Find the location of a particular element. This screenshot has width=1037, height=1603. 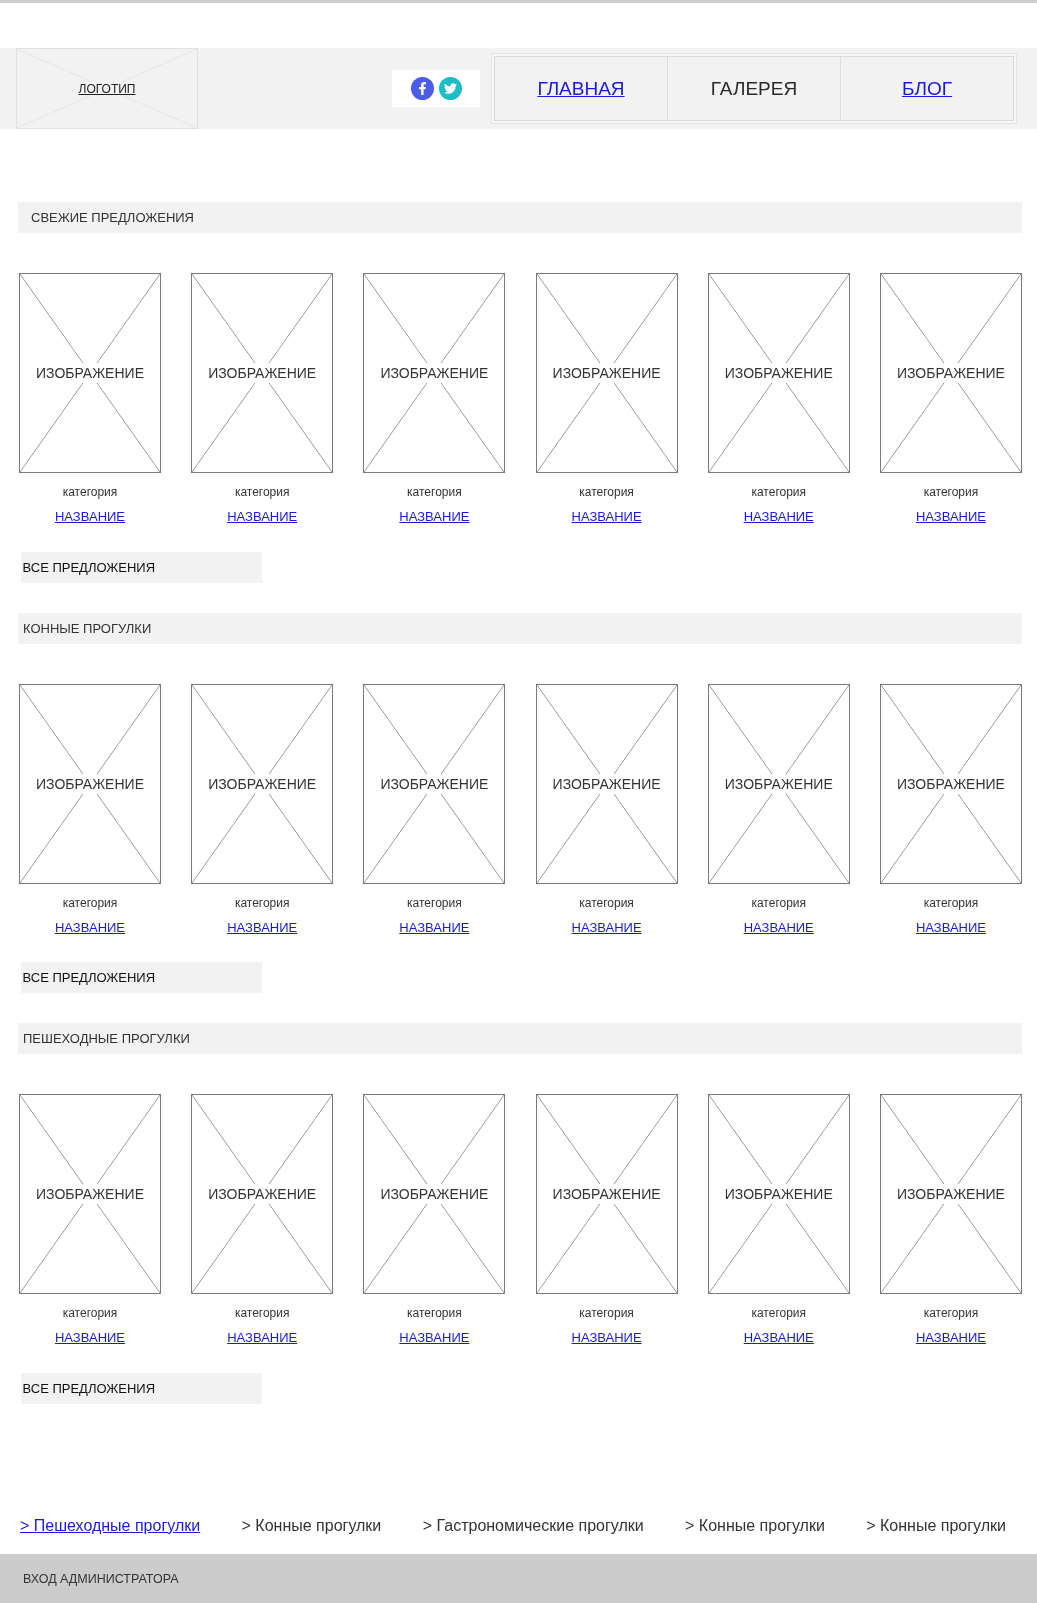

section-title: СВЕЖИЕ ПРЕДЛОЖЕНИЯ is located at coordinates (520, 217).